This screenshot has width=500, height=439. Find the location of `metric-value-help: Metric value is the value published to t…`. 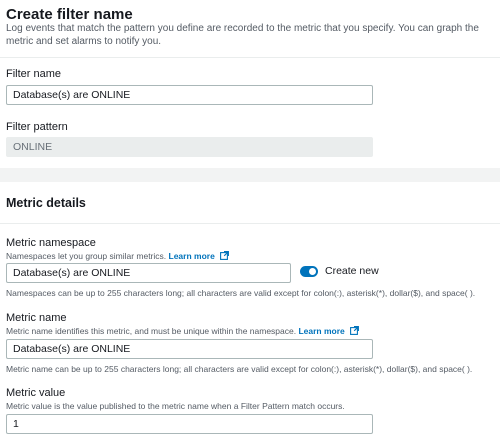

metric-value-help: Metric value is the value published to t… is located at coordinates (175, 406).